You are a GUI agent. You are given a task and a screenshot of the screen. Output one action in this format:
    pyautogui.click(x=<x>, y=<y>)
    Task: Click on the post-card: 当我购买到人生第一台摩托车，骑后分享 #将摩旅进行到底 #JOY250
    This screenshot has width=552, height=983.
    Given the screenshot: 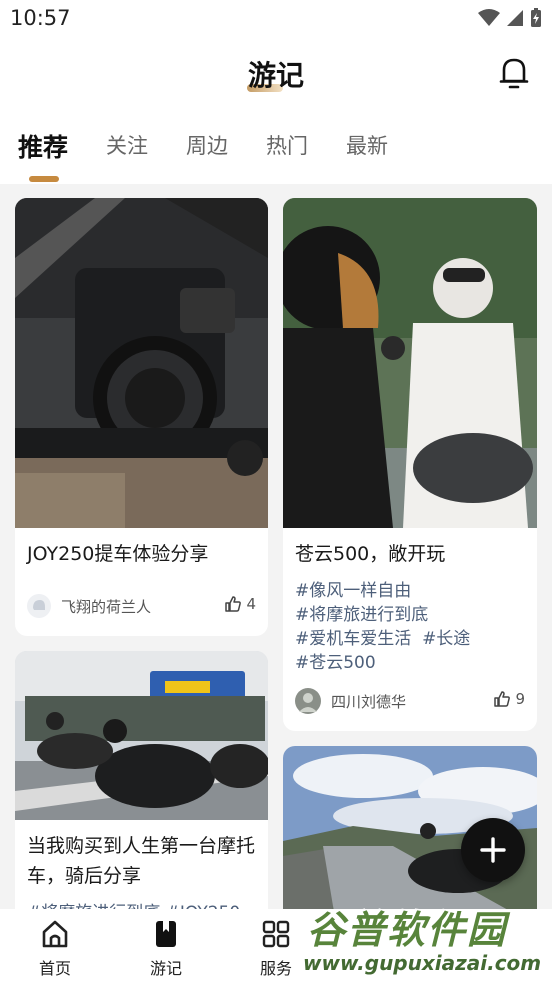 What is the action you would take?
    pyautogui.click(x=141, y=801)
    